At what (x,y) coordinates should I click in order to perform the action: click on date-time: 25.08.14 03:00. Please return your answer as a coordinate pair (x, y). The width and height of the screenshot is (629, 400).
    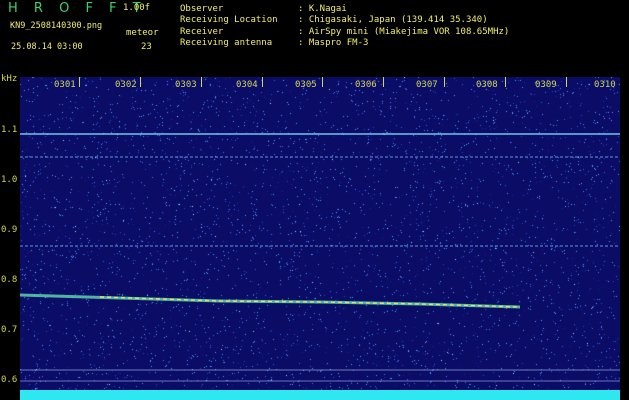
    Looking at the image, I should click on (47, 47).